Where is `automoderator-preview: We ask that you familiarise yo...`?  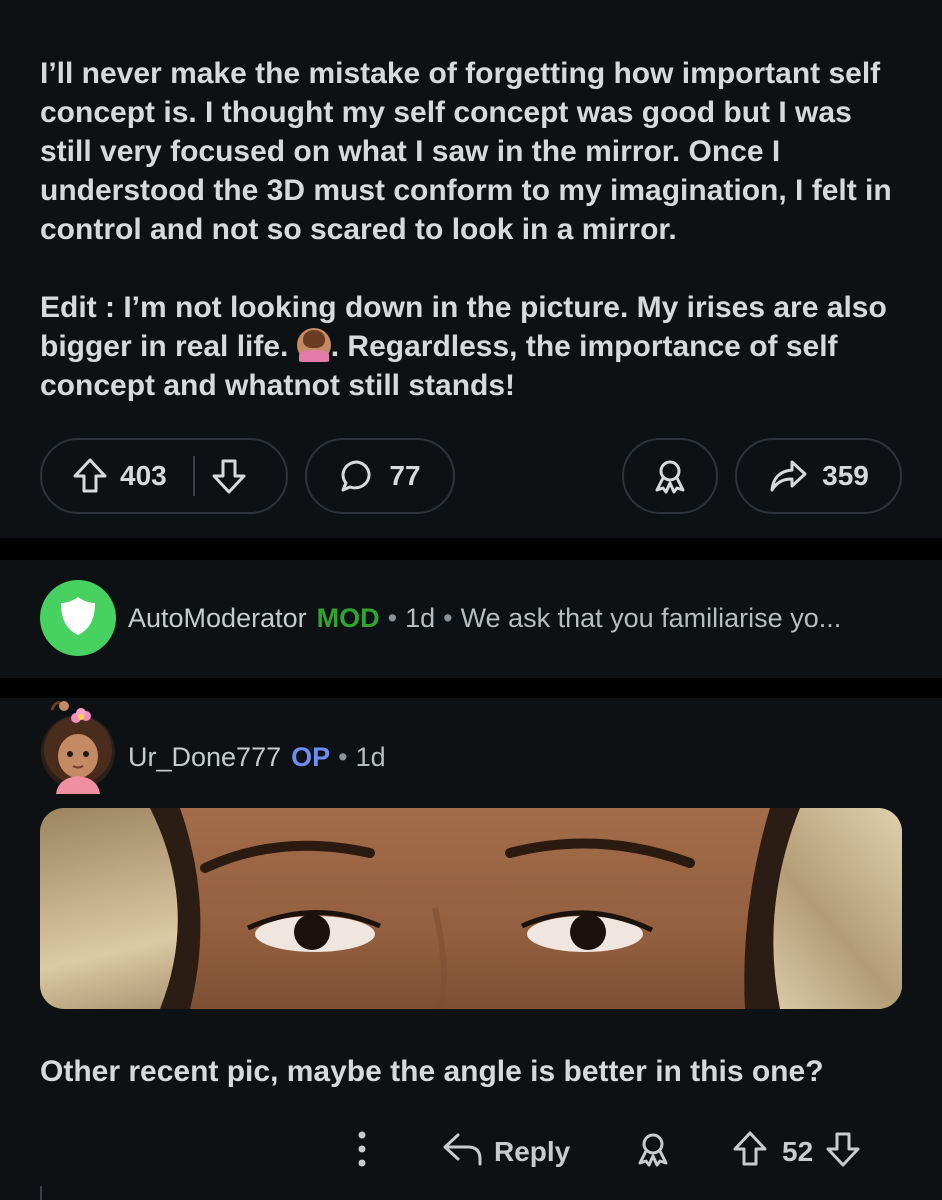 automoderator-preview: We ask that you familiarise yo... is located at coordinates (651, 618).